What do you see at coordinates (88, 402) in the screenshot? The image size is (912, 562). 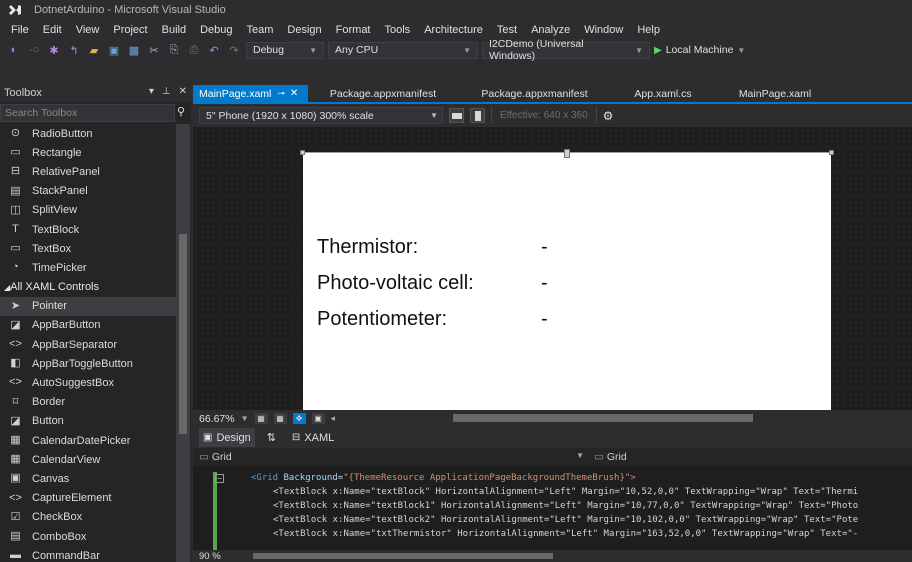 I see `toolbox-item-border: ⌑ Border` at bounding box center [88, 402].